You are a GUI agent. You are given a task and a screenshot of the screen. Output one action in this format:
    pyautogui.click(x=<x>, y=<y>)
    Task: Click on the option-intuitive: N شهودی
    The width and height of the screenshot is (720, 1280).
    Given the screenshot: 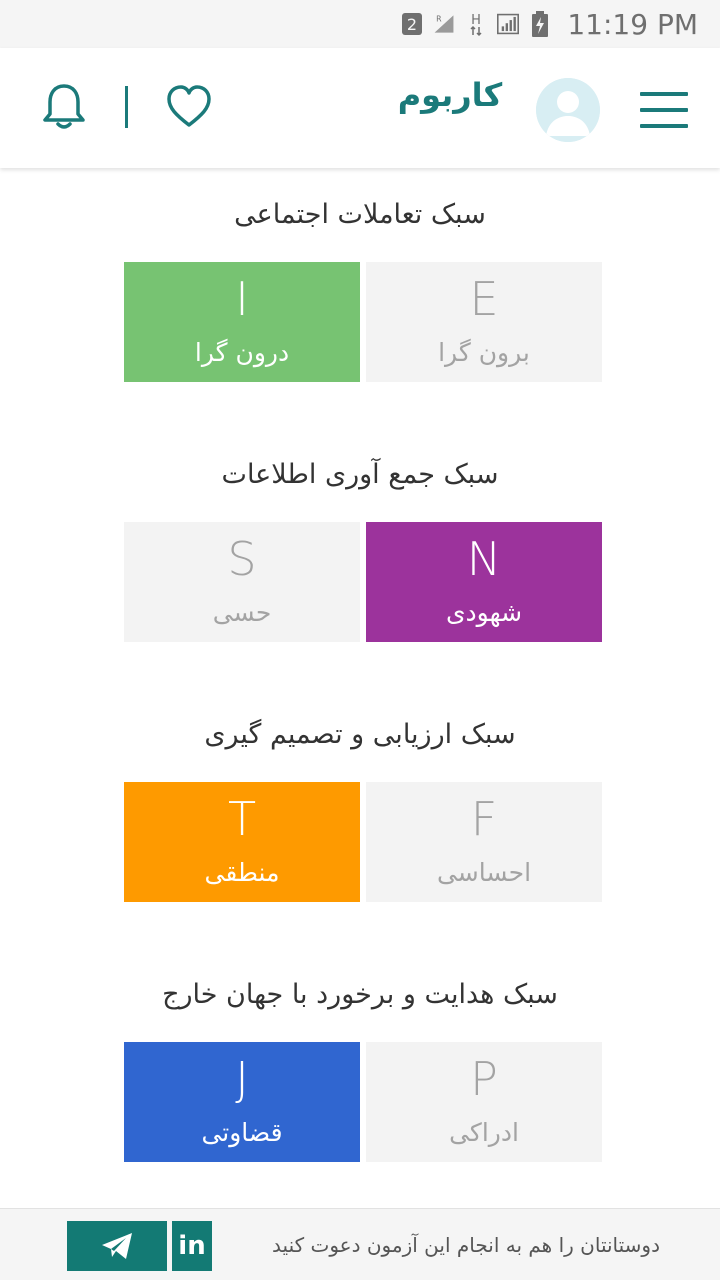 What is the action you would take?
    pyautogui.click(x=484, y=582)
    